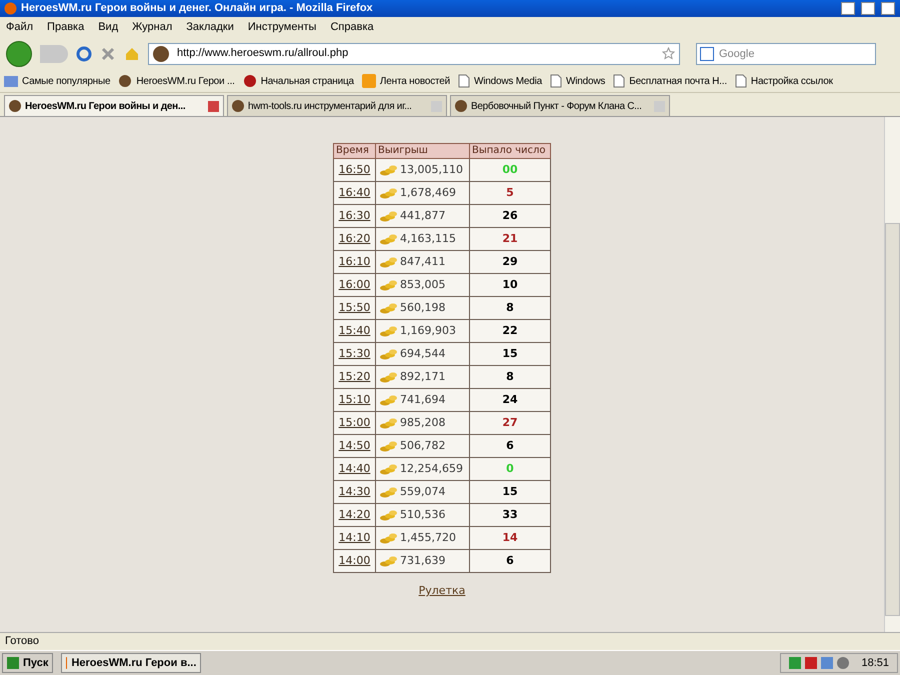 This screenshot has width=900, height=675. I want to click on star-icon, so click(668, 53).